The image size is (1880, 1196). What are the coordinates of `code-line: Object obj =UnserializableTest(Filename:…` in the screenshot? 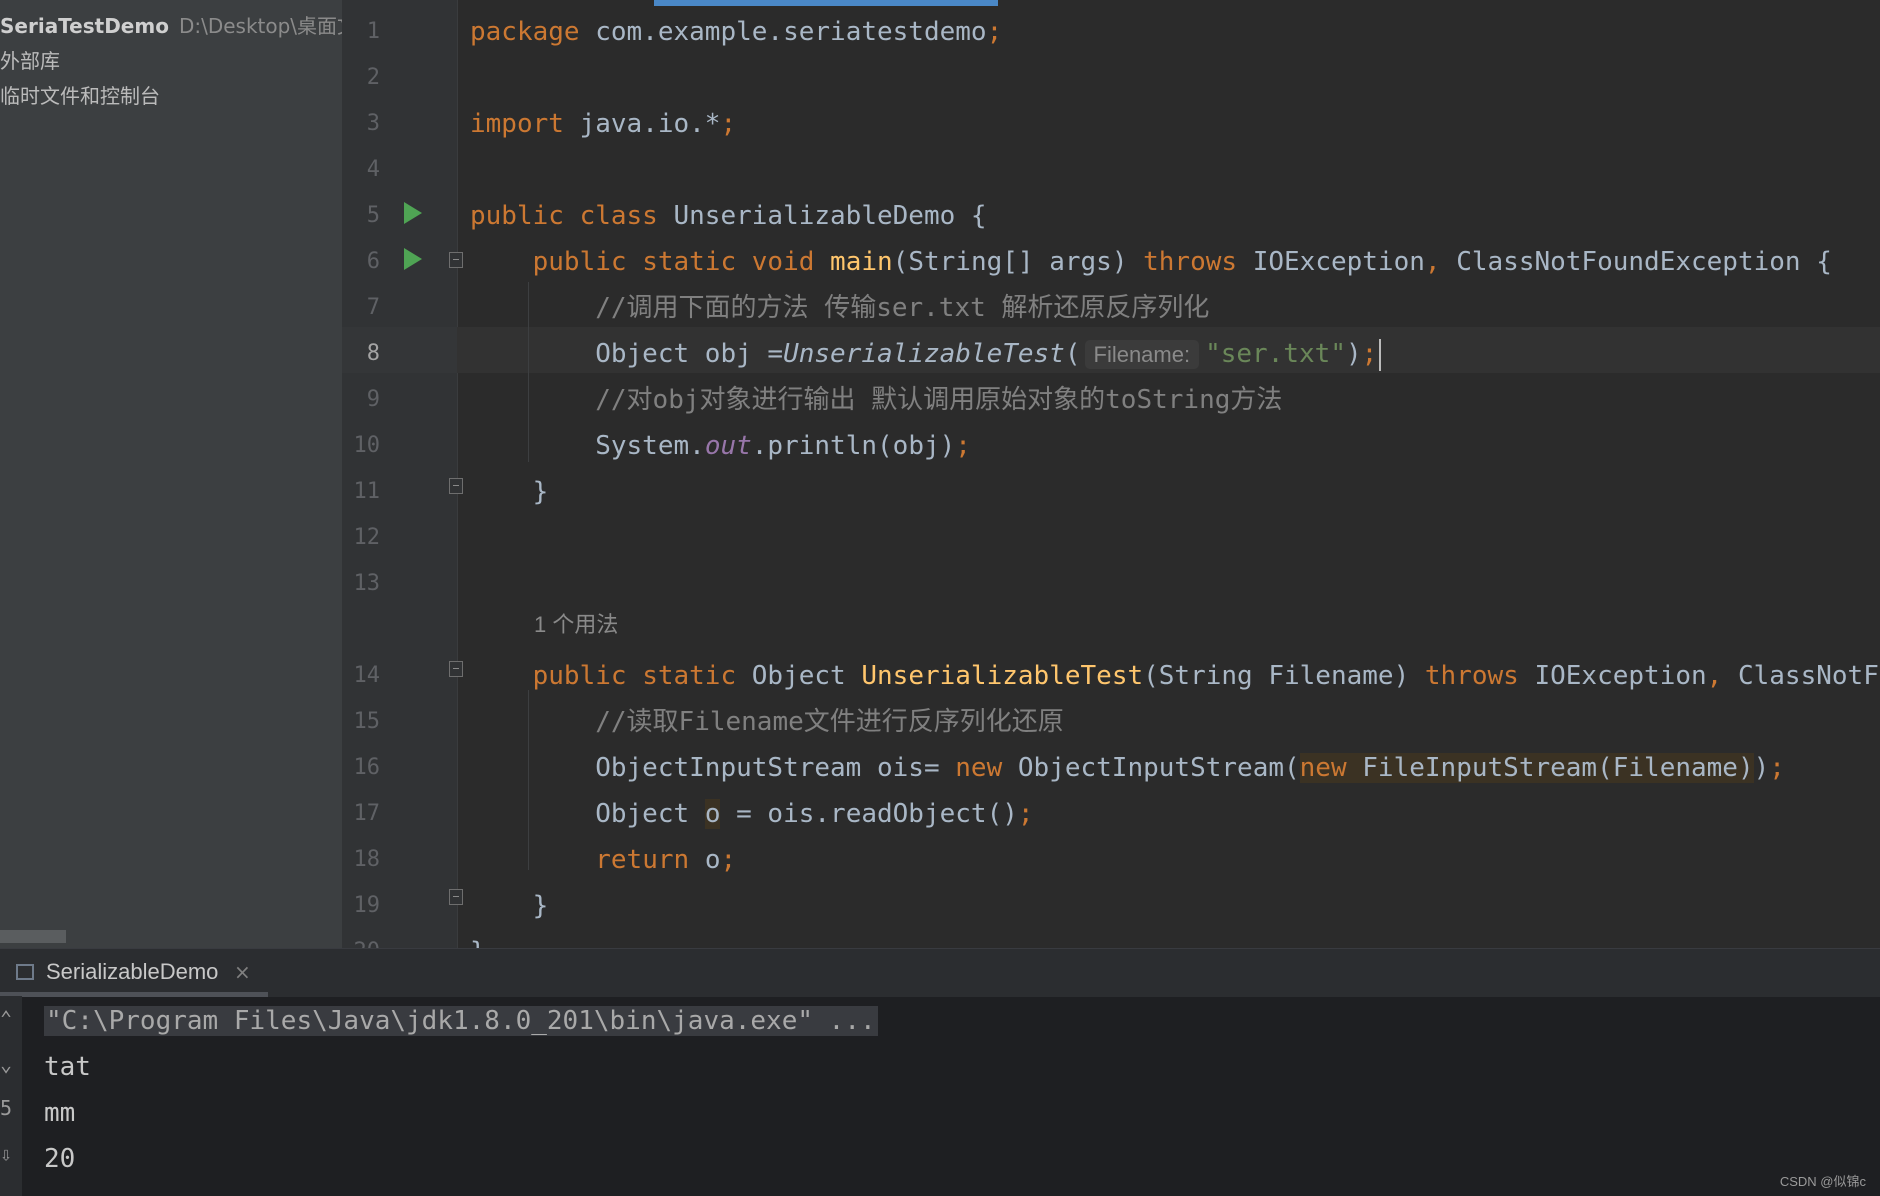 It's located at (926, 354).